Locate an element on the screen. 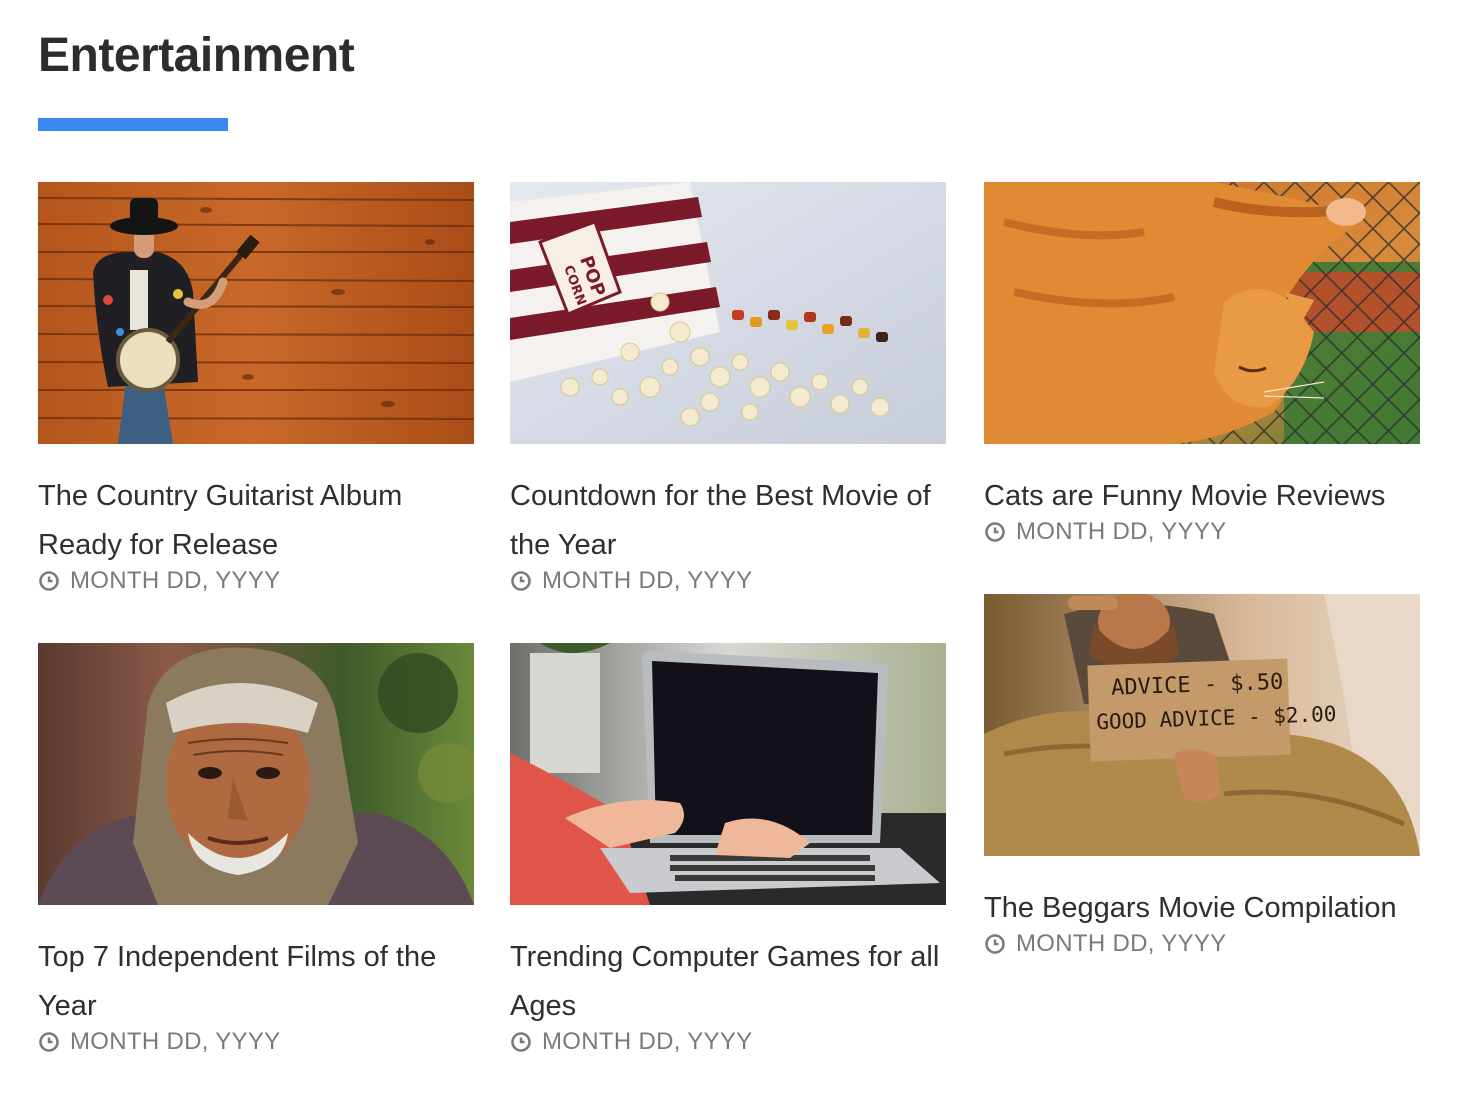 This screenshot has width=1460, height=1100. article-title-link: The Beggars Movie Compilation is located at coordinates (1202, 908).